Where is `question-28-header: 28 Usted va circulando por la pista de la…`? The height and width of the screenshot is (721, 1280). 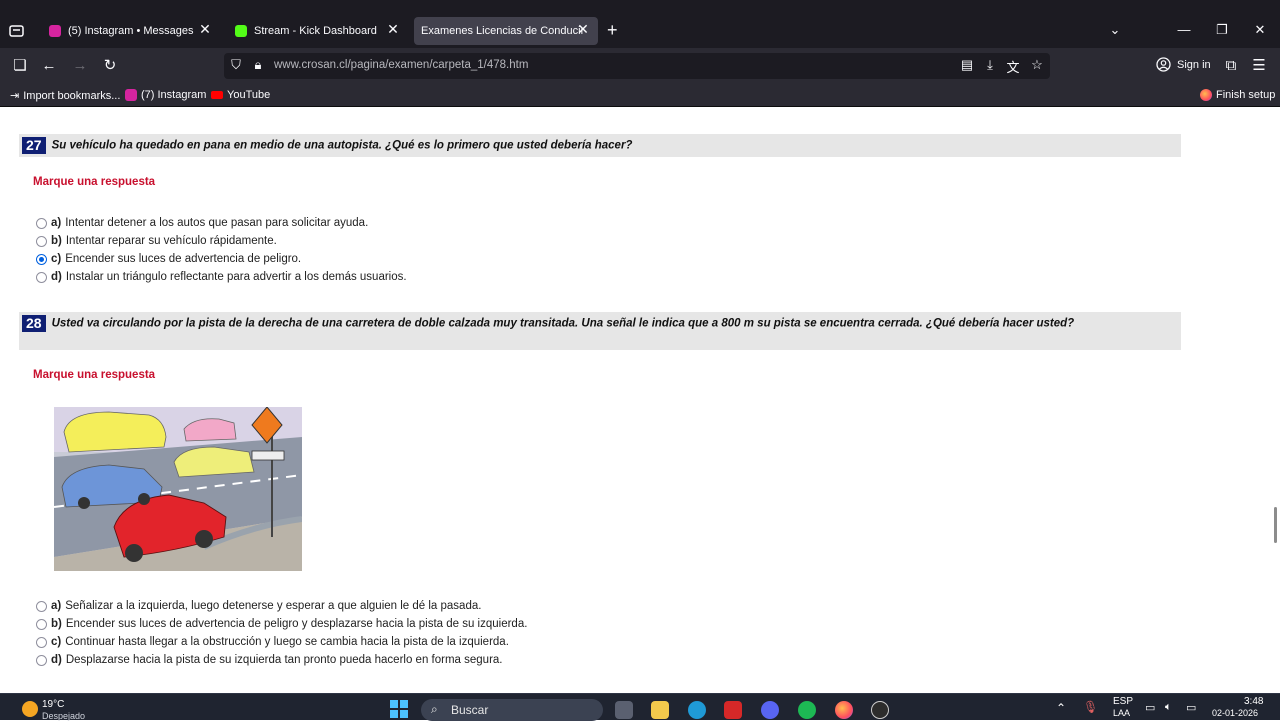
question-28-header: 28 Usted va circulando por la pista de la… is located at coordinates (600, 331).